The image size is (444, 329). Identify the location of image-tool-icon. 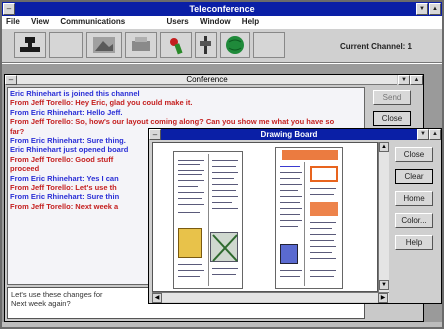
(104, 45).